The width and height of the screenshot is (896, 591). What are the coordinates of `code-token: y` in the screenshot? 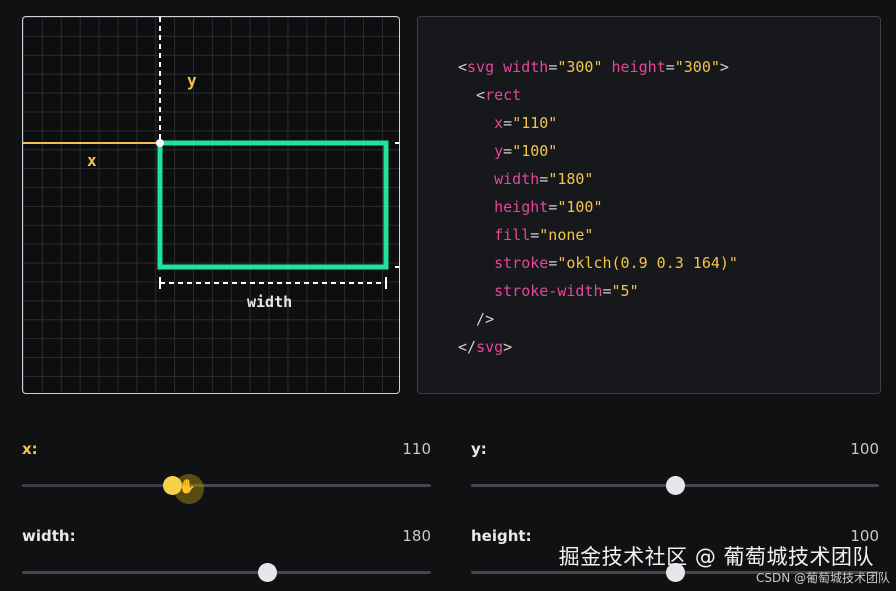 It's located at (499, 151).